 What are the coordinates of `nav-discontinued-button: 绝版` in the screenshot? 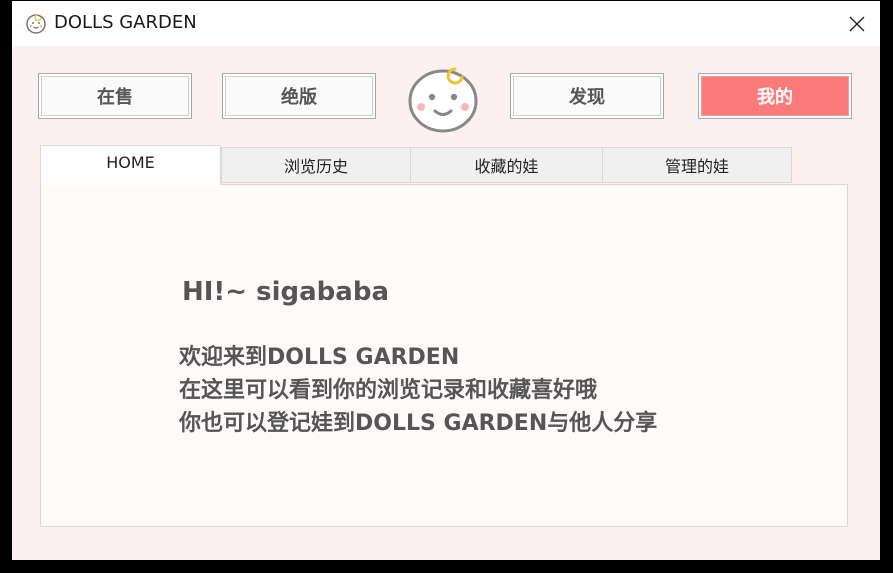 It's located at (299, 96).